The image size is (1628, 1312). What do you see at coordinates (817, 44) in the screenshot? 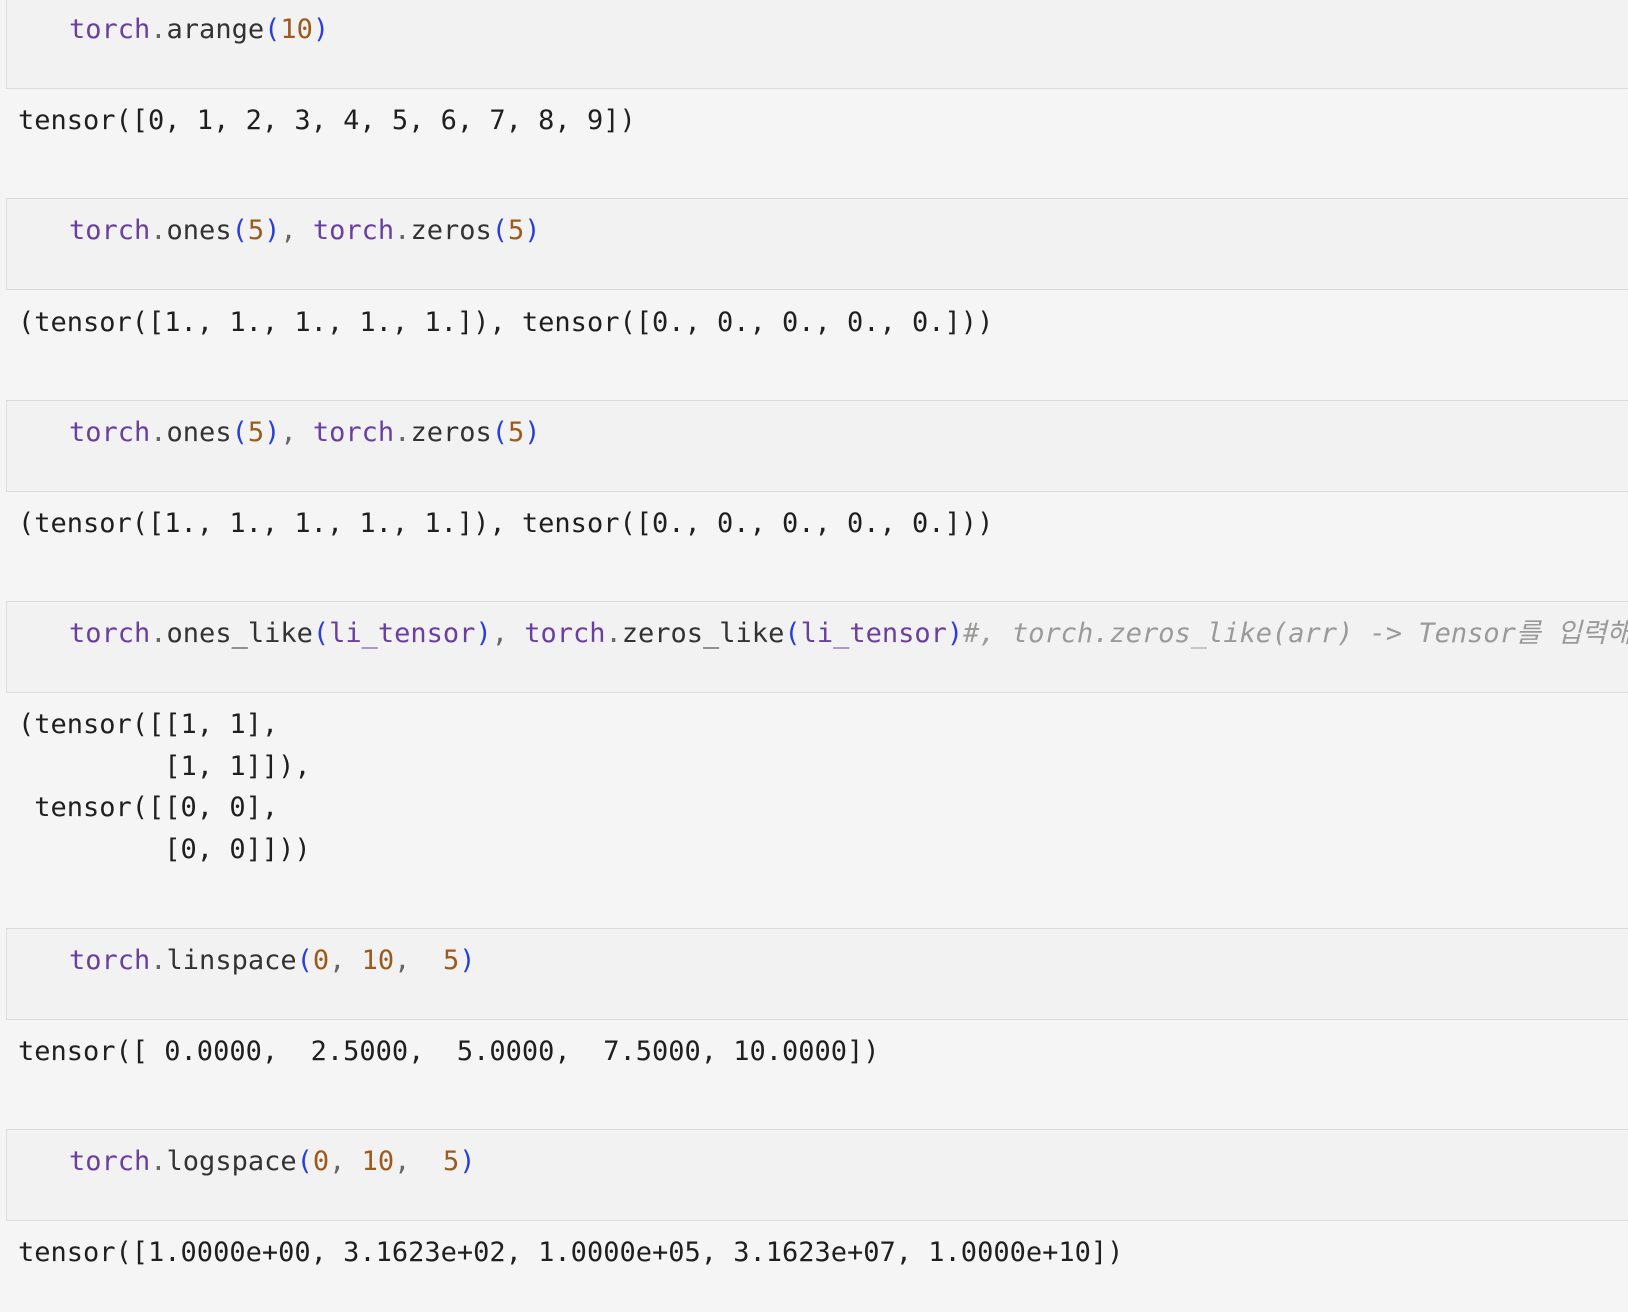
I see `code-input-cell: torch.arange(10)` at bounding box center [817, 44].